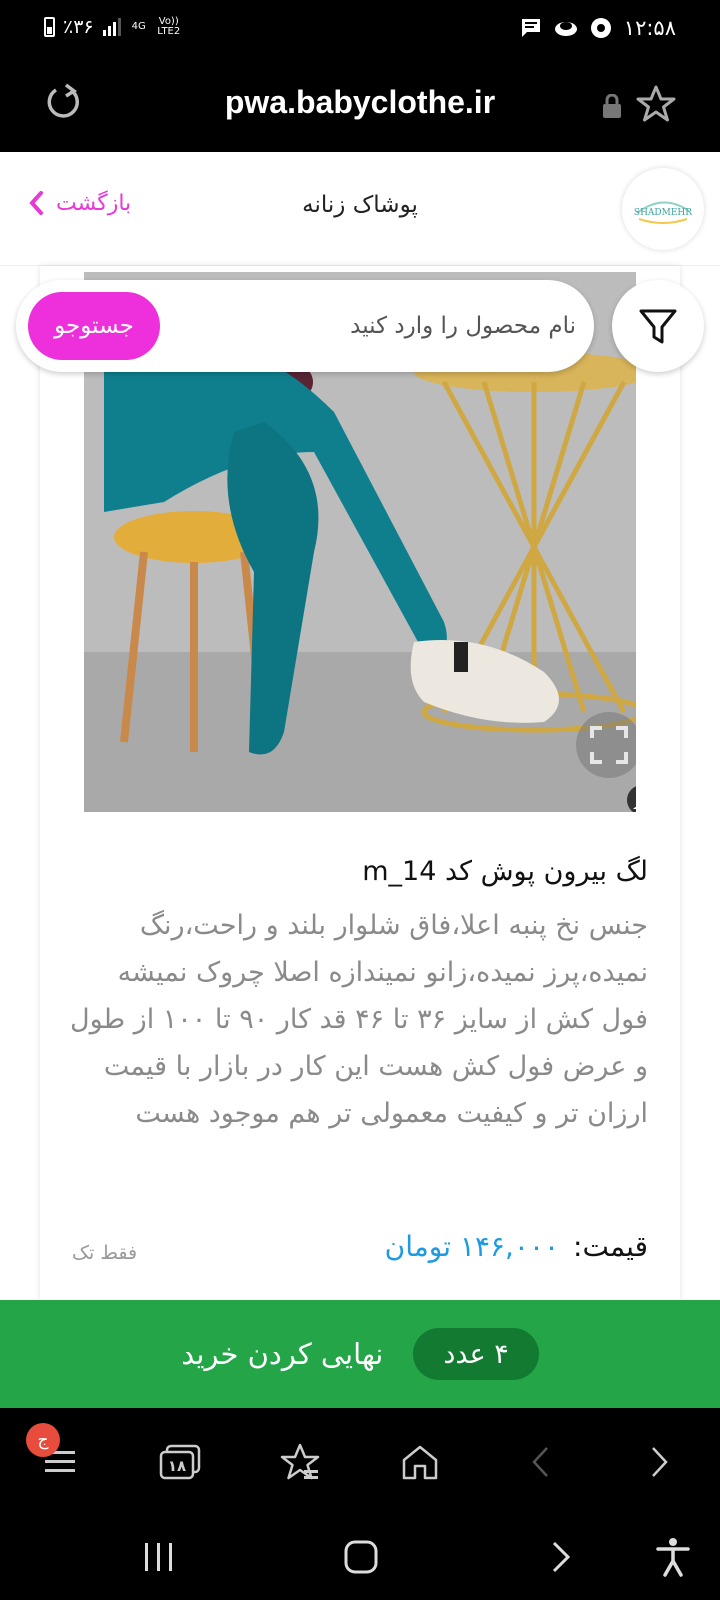  What do you see at coordinates (631, 798) in the screenshot?
I see `user-avatar-icon` at bounding box center [631, 798].